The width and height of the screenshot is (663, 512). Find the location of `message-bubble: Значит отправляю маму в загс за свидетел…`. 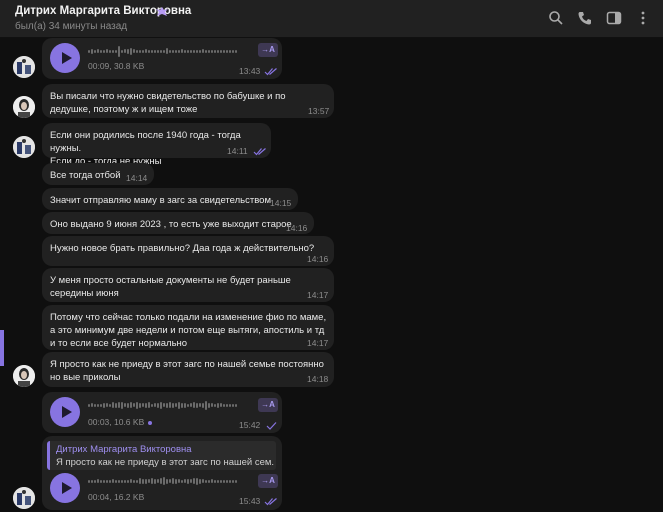

message-bubble: Значит отправляю маму в загс за свидетел… is located at coordinates (170, 199).